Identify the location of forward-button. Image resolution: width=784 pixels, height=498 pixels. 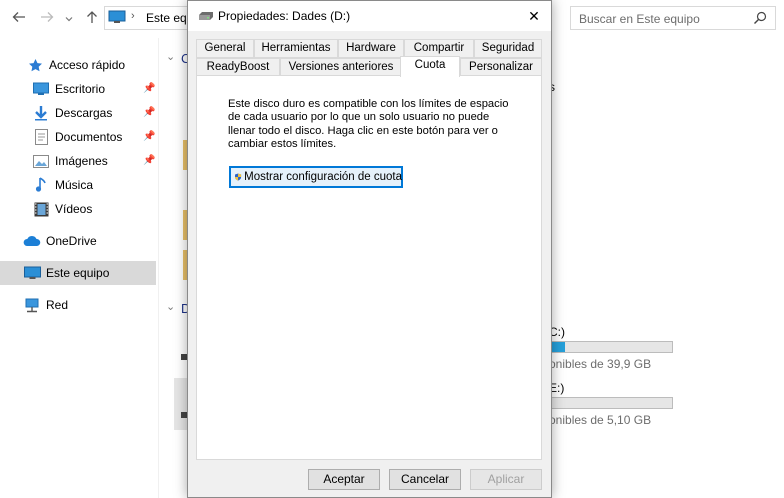
(47, 19).